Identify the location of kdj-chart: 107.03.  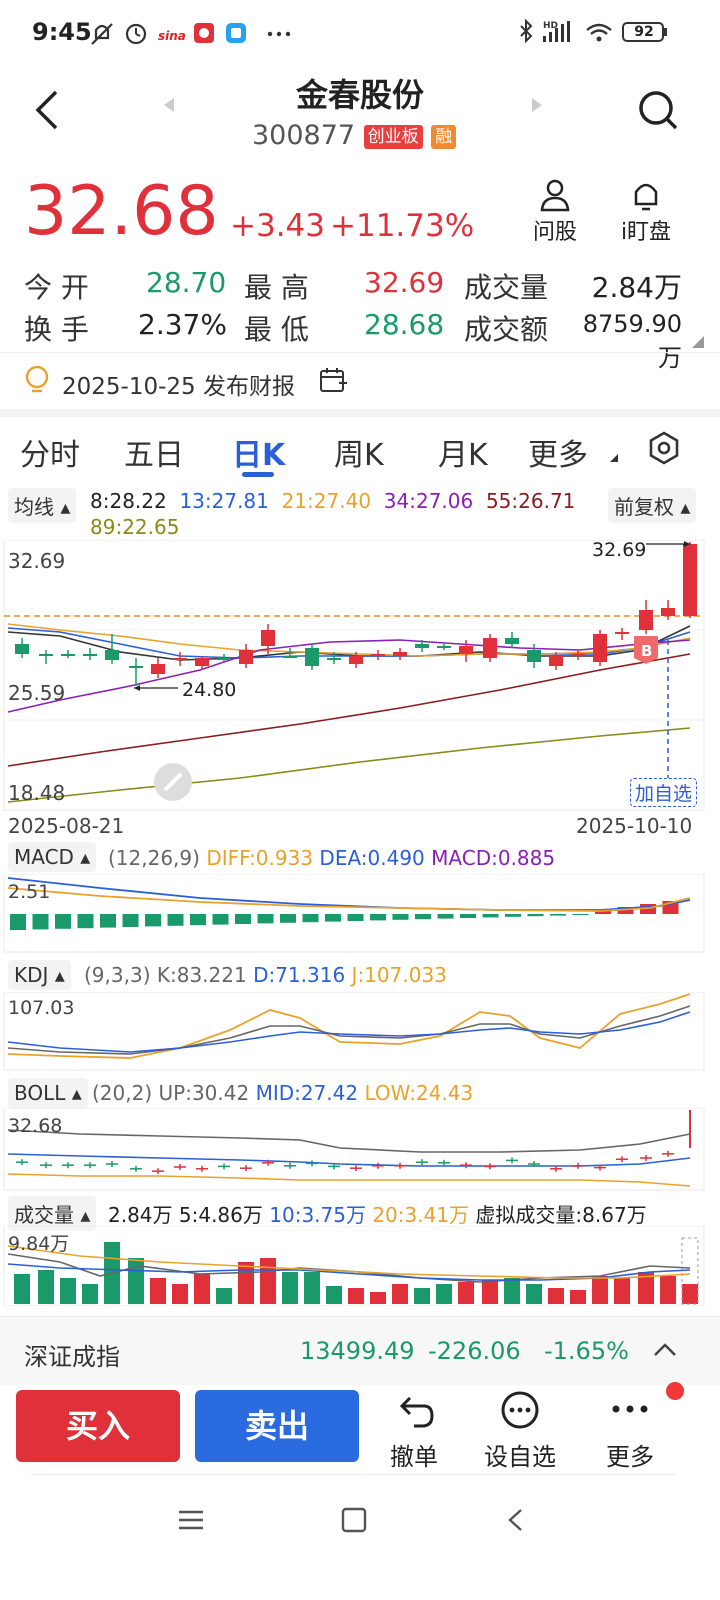
(360, 1032).